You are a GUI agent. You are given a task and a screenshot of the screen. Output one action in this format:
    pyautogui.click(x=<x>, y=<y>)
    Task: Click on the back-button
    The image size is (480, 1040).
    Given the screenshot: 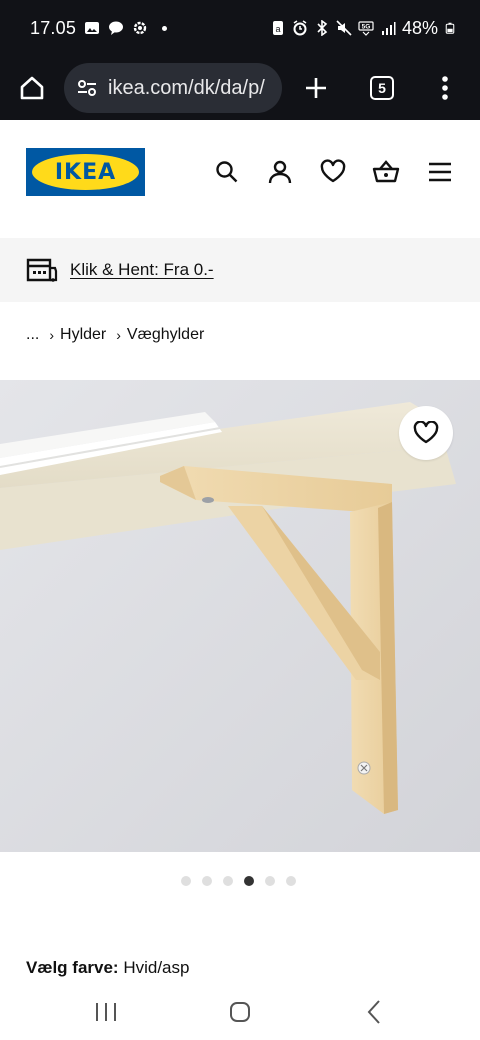 What is the action you would take?
    pyautogui.click(x=374, y=1012)
    